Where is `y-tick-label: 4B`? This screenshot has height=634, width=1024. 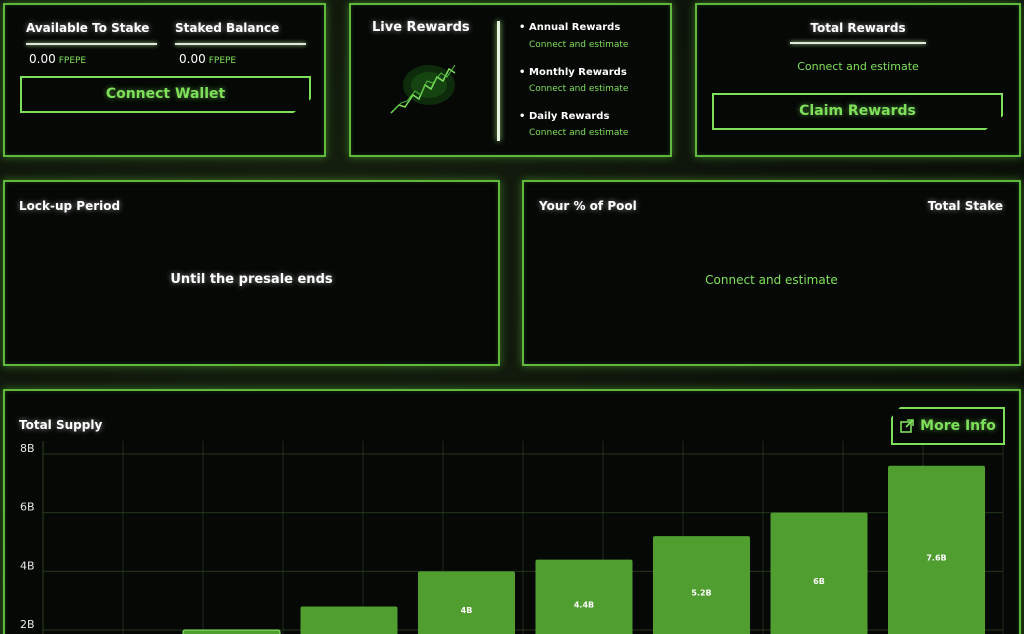
y-tick-label: 4B is located at coordinates (27, 565).